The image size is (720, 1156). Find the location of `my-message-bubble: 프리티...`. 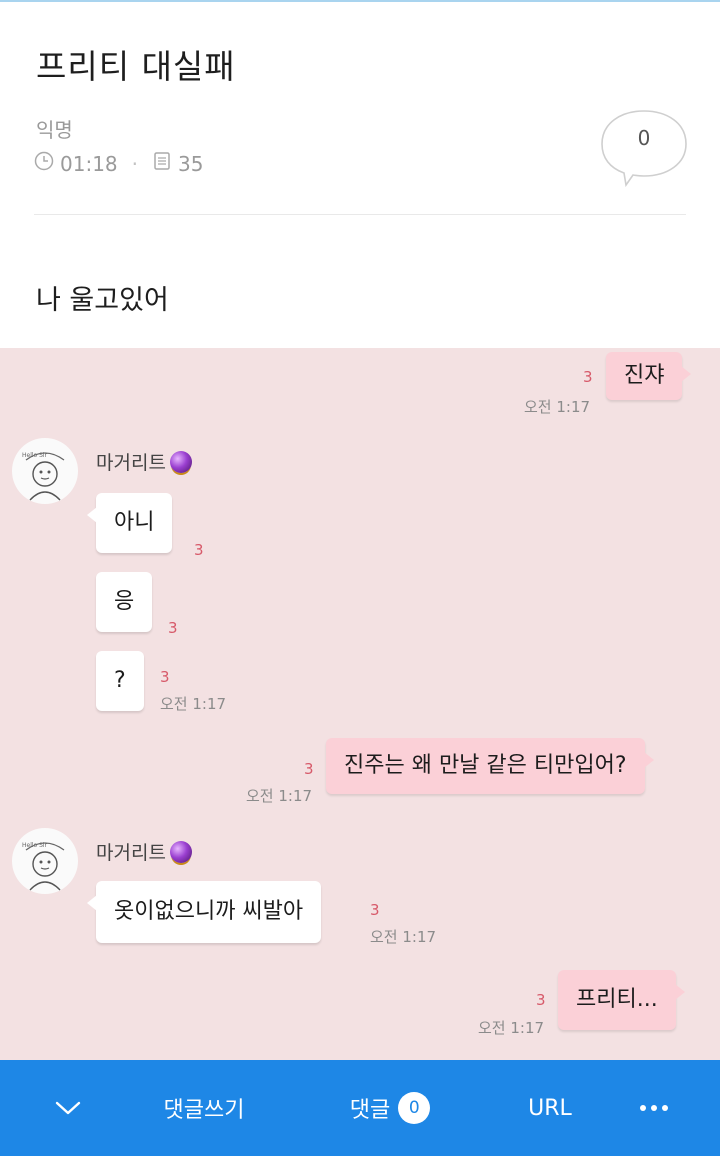

my-message-bubble: 프리티... is located at coordinates (621, 1000).